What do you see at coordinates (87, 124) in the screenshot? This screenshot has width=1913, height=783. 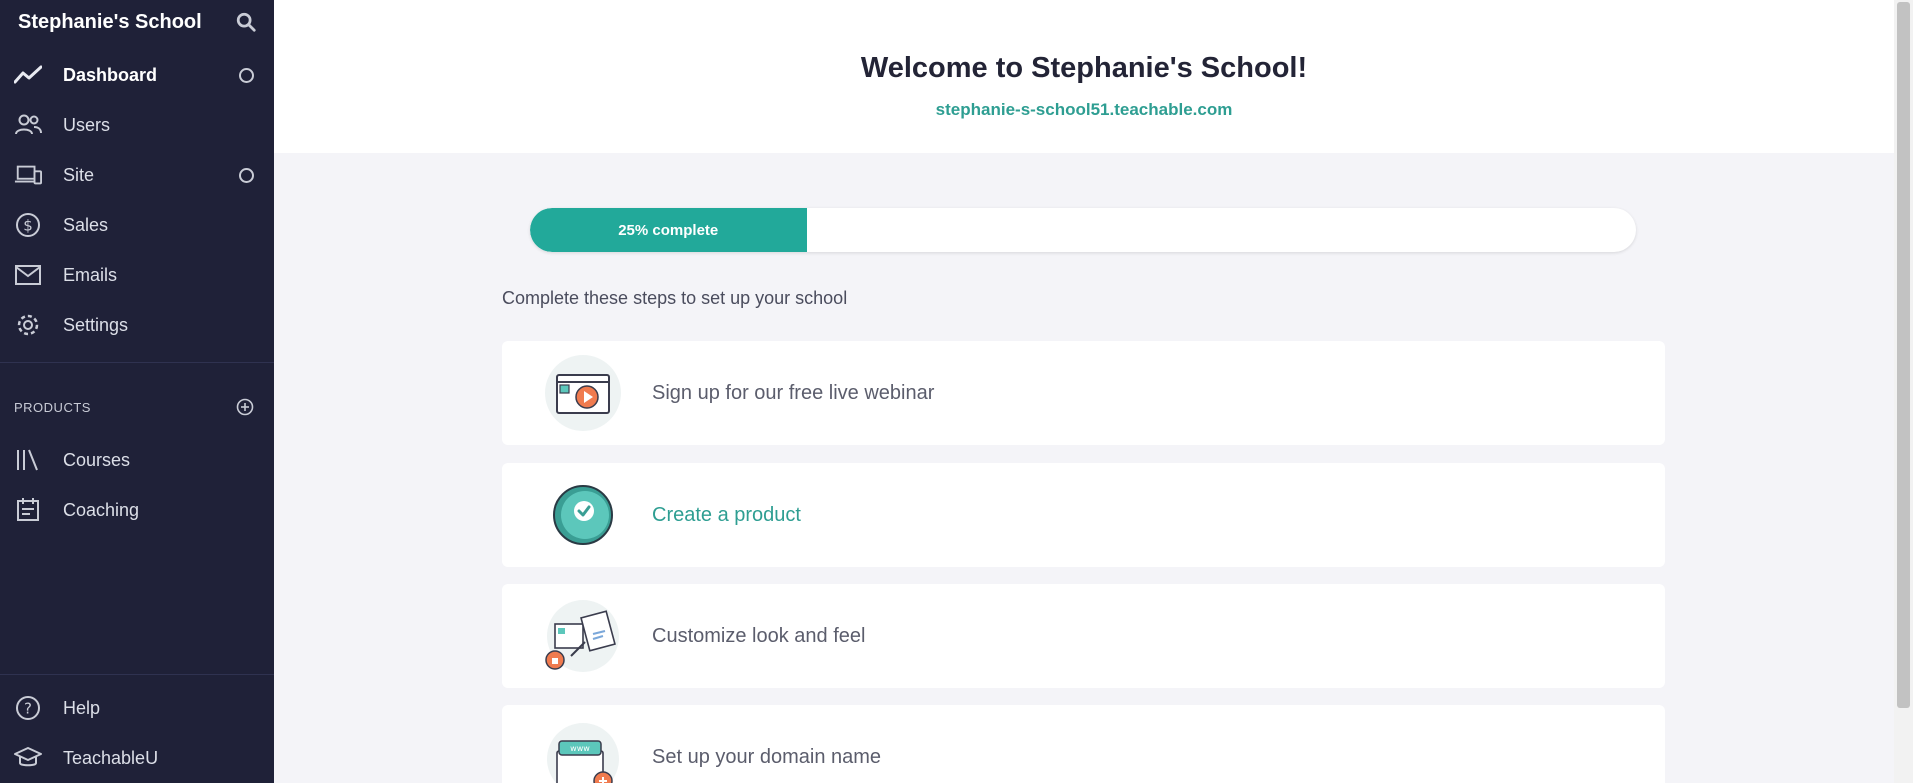 I see `nav-label: Users` at bounding box center [87, 124].